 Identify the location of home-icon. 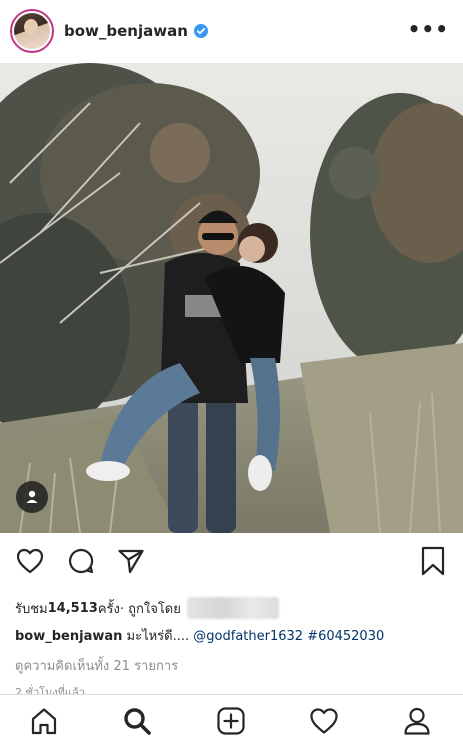
(44, 721).